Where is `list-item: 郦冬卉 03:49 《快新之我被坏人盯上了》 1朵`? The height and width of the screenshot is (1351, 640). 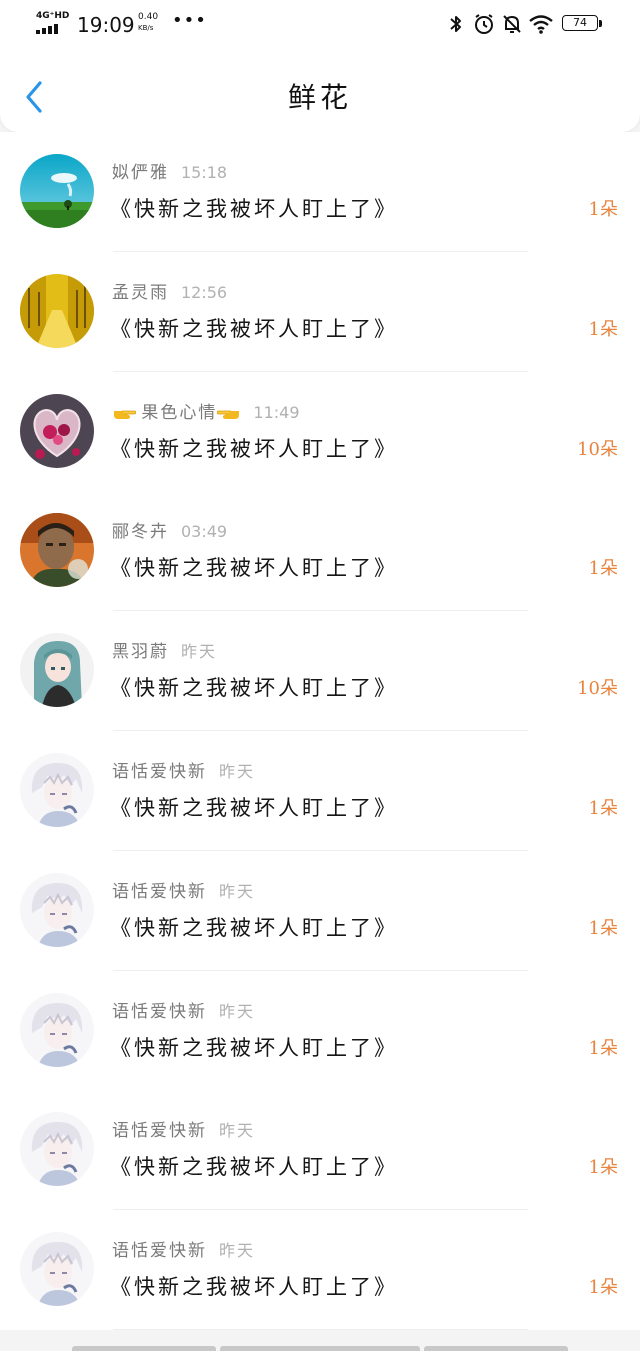
list-item: 郦冬卉 03:49 《快新之我被坏人盯上了》 1朵 is located at coordinates (320, 551).